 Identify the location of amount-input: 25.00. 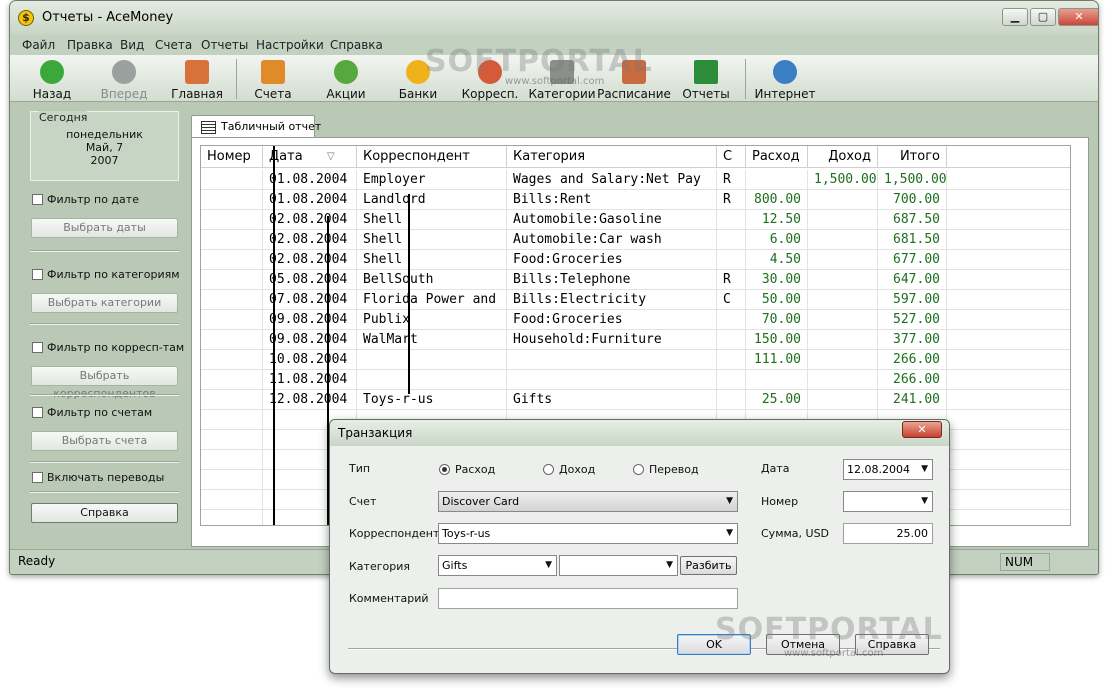
(888, 533).